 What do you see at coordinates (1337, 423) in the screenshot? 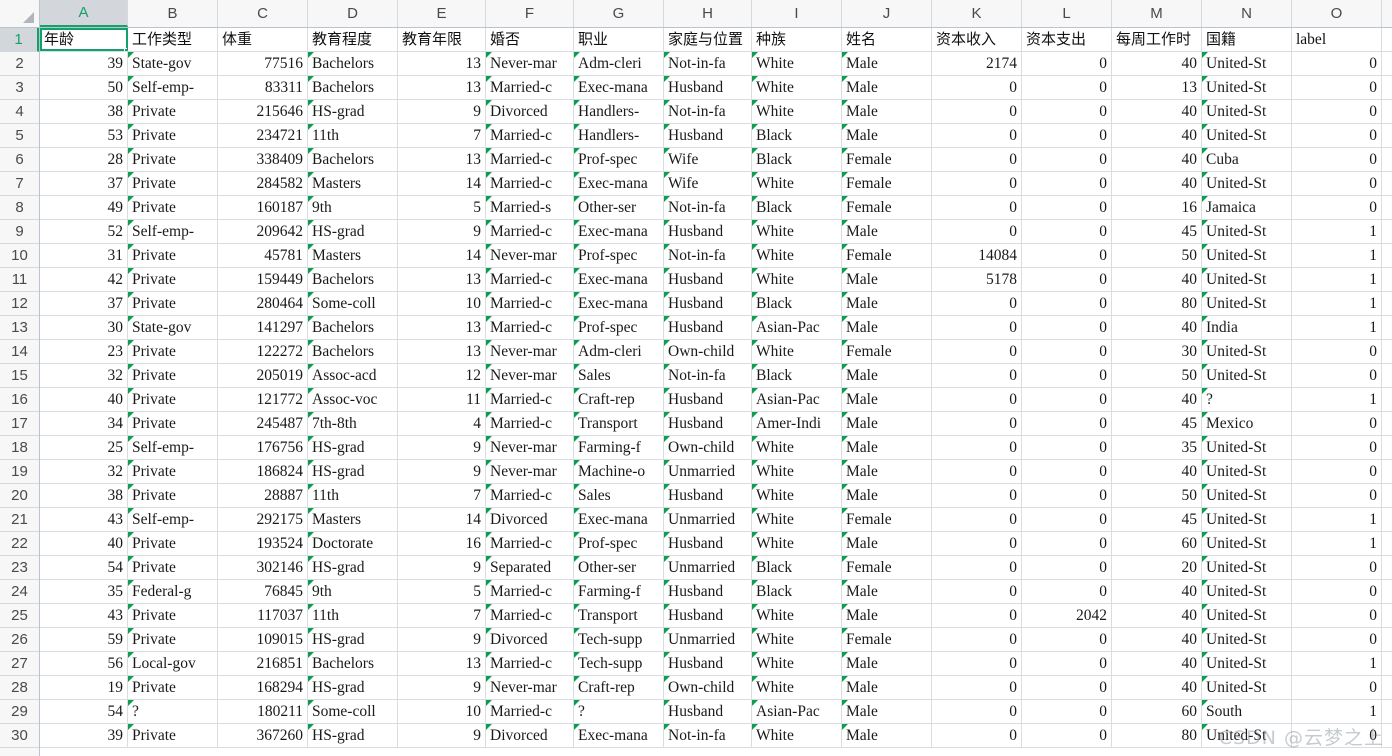
I see `cell-o17: 0` at bounding box center [1337, 423].